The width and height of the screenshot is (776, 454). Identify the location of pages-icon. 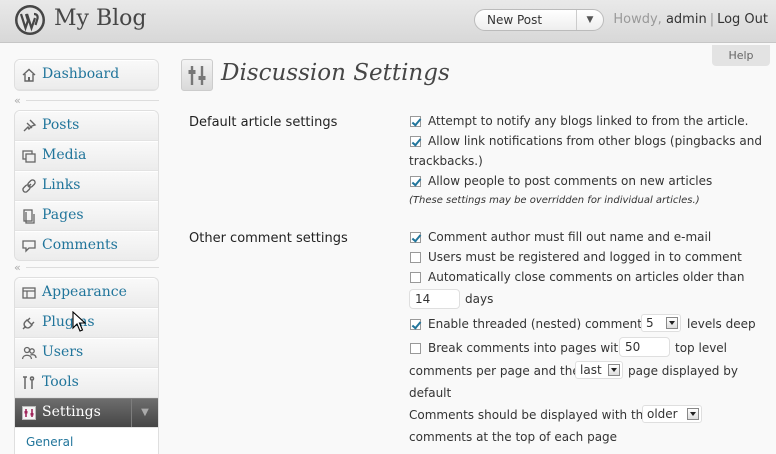
(29, 216).